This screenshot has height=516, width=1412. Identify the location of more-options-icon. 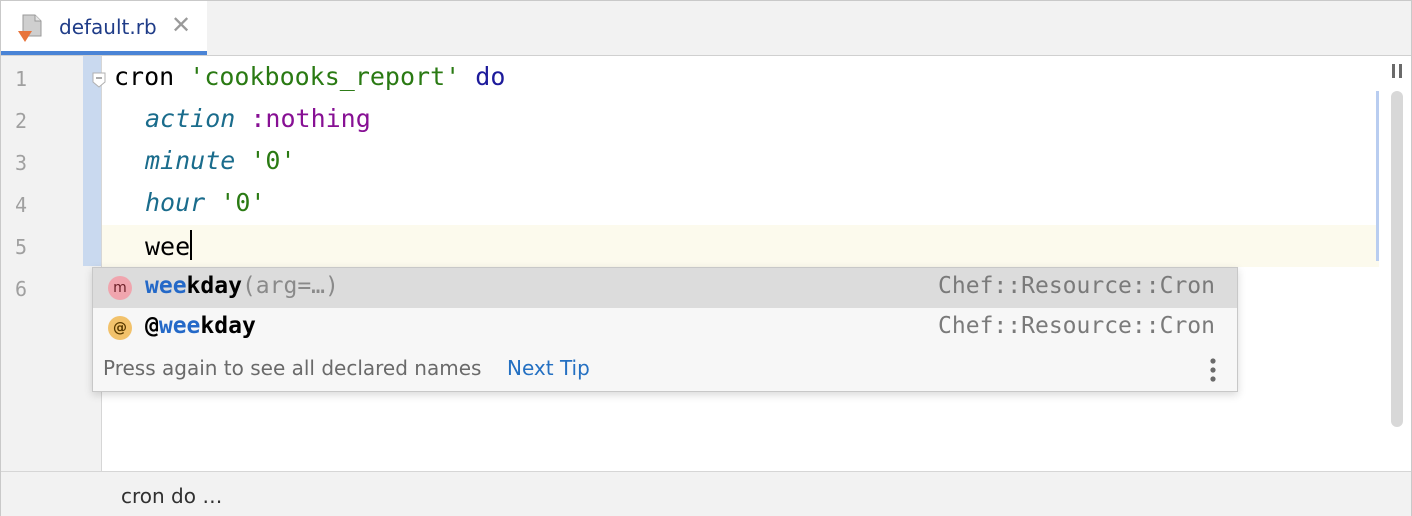
(1213, 370).